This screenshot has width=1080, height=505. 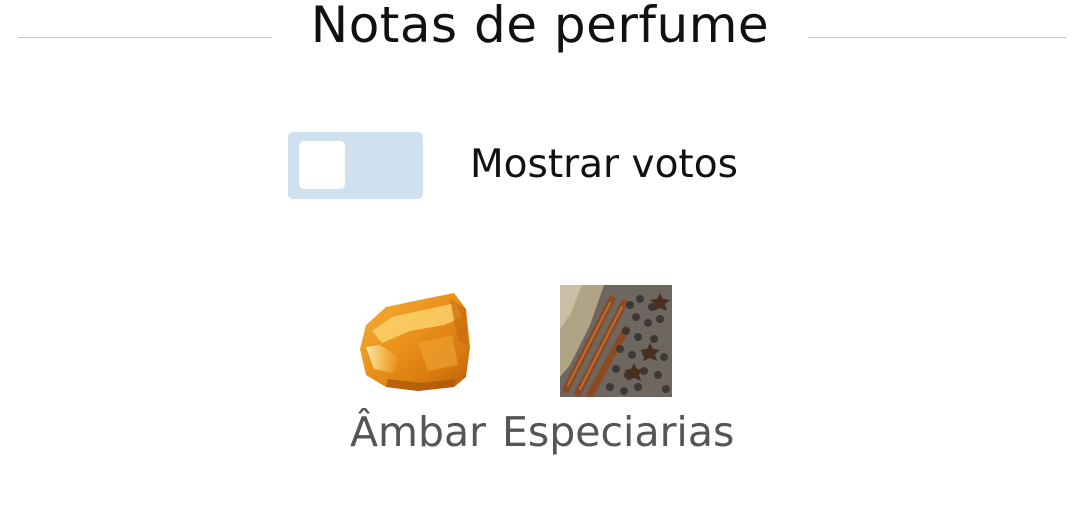 What do you see at coordinates (145, 37) in the screenshot?
I see `heading-rule-left` at bounding box center [145, 37].